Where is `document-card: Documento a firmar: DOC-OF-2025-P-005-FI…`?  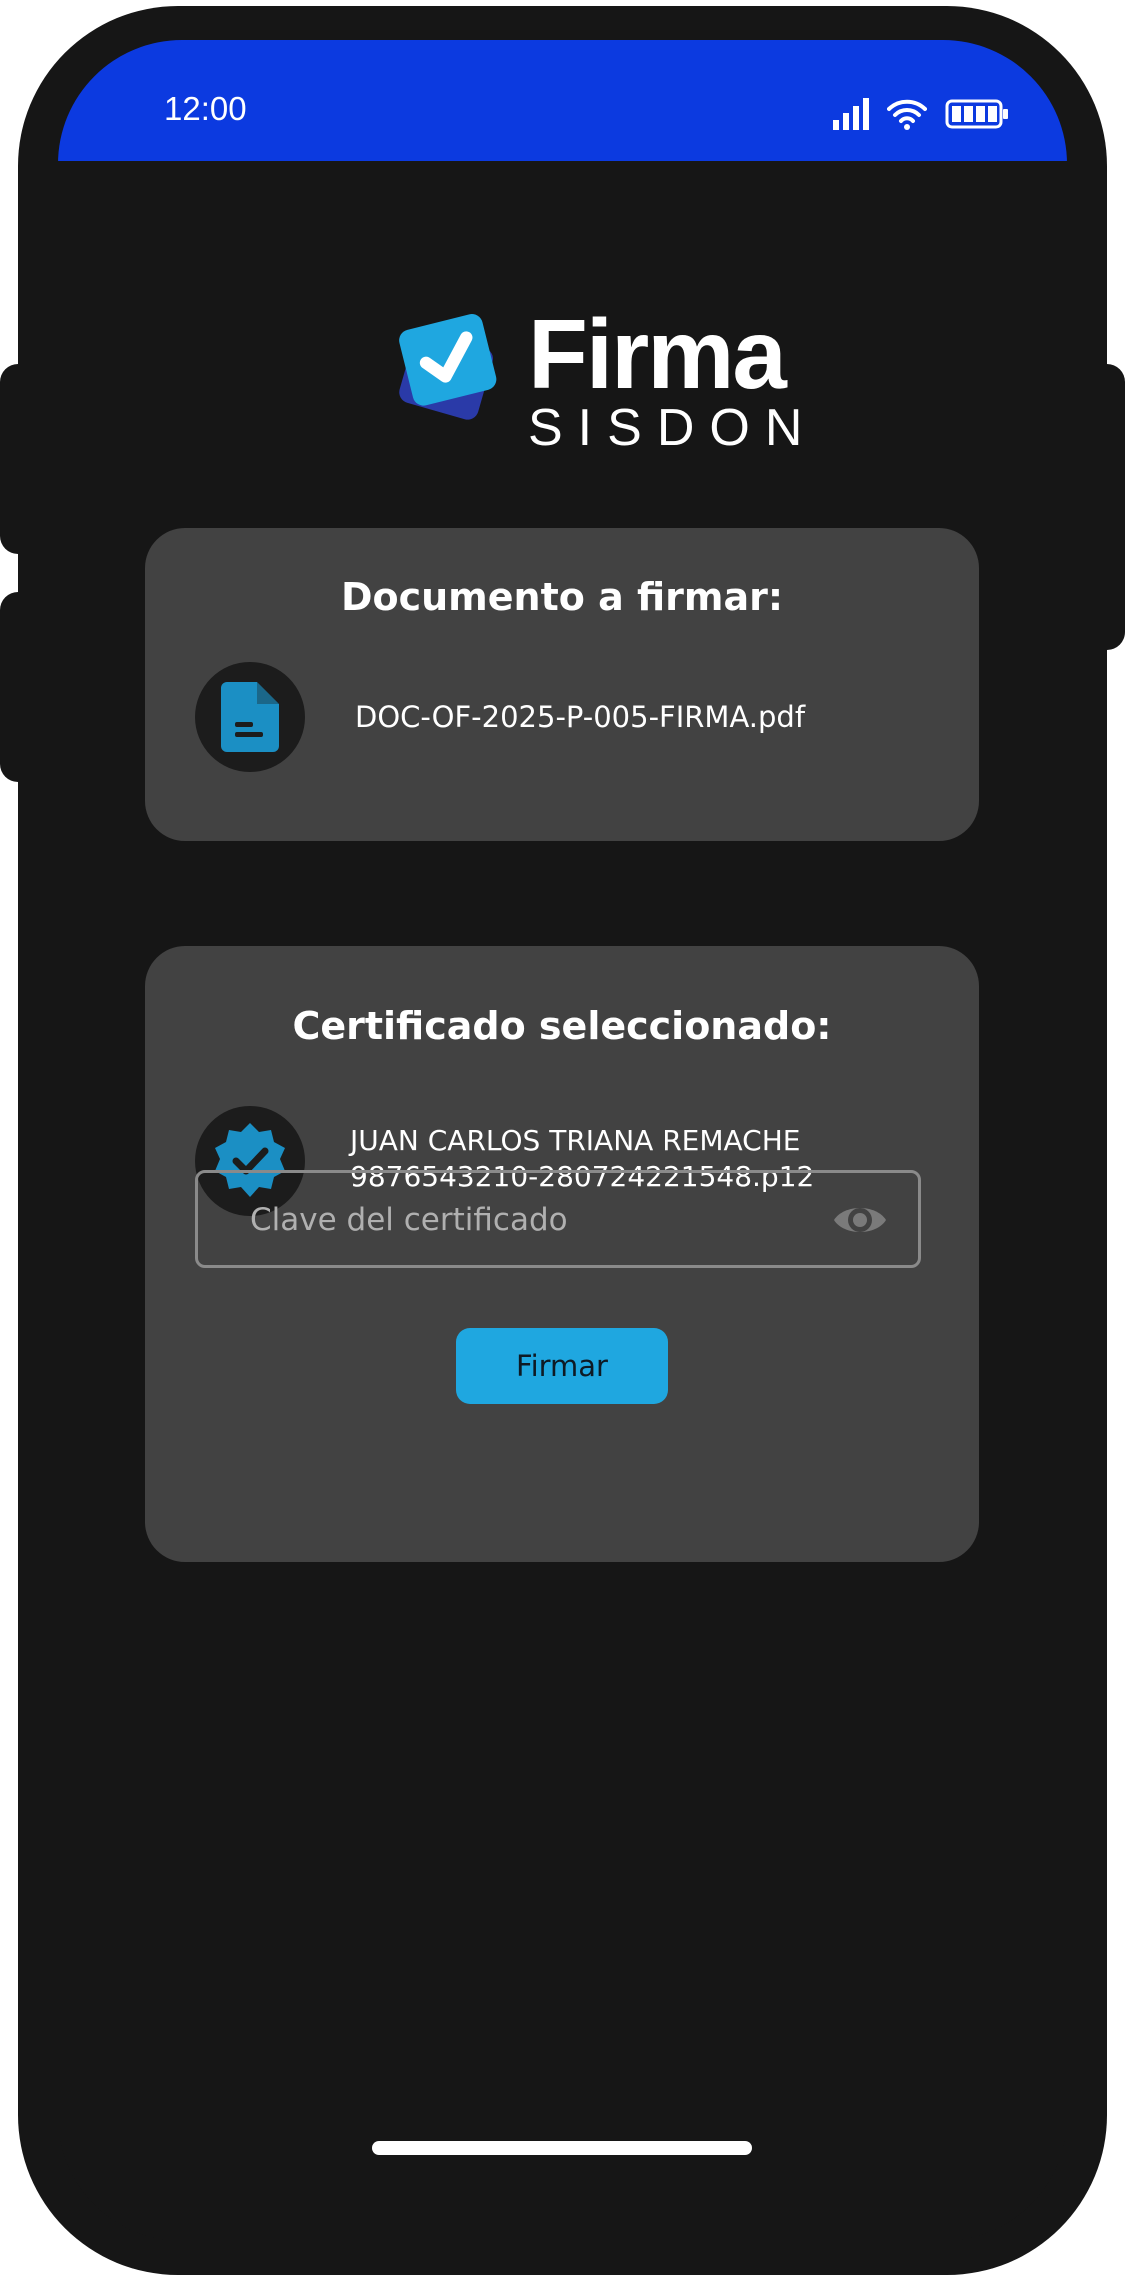 document-card: Documento a firmar: DOC-OF-2025-P-005-FI… is located at coordinates (562, 684).